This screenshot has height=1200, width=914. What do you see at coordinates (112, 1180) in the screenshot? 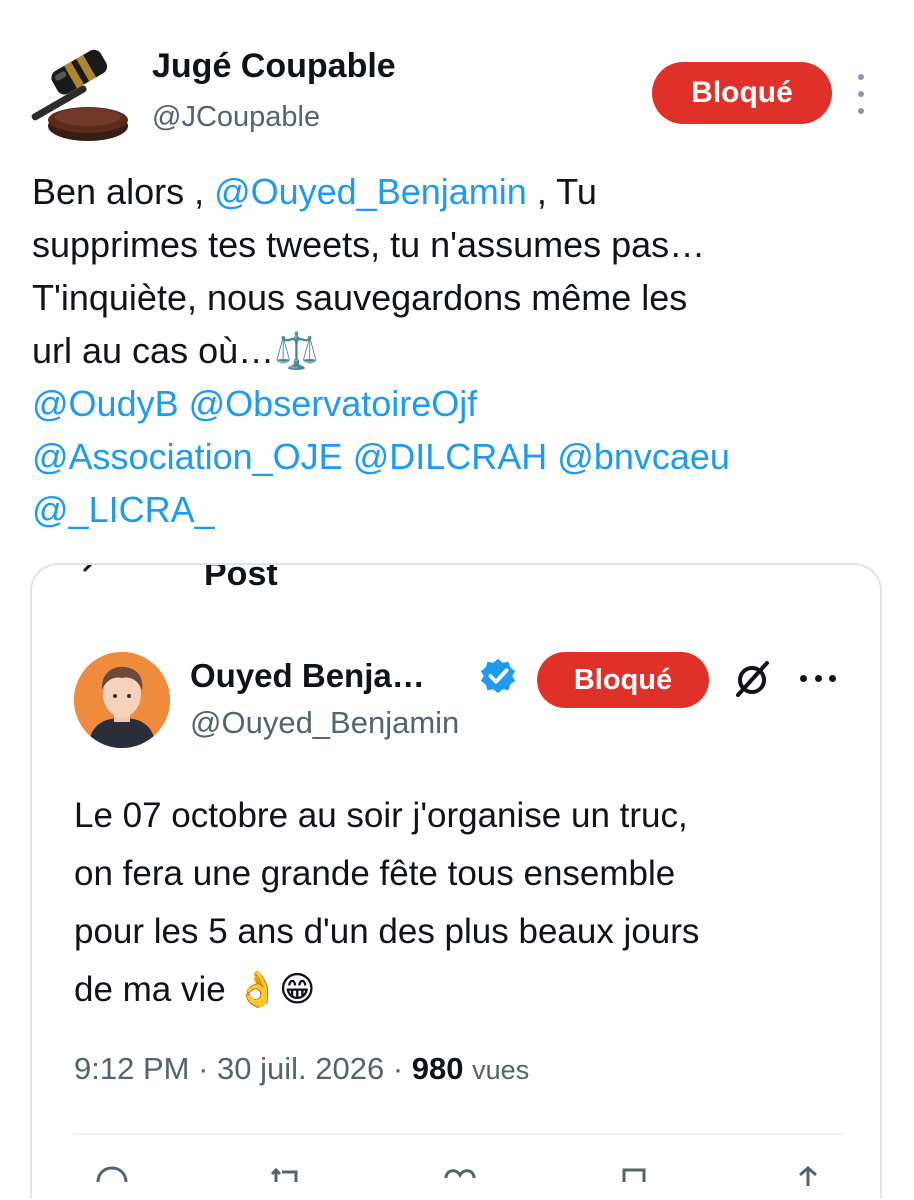
I see `reply-icon` at bounding box center [112, 1180].